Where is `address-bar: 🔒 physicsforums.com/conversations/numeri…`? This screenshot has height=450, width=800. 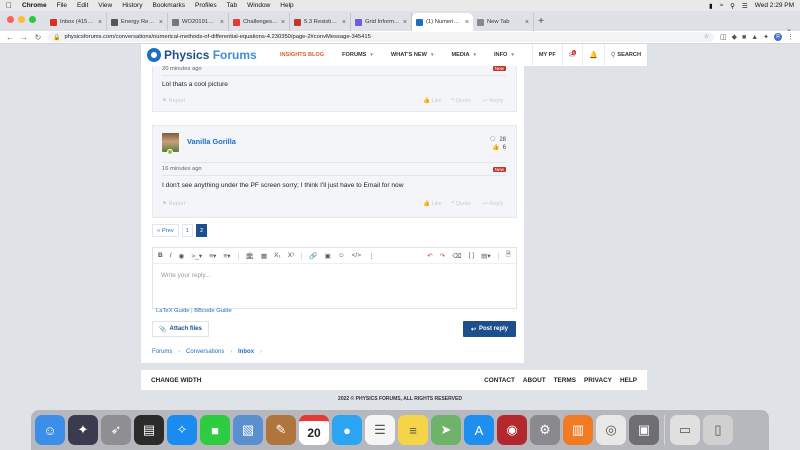 address-bar: 🔒 physicsforums.com/conversations/numeri… is located at coordinates (381, 37).